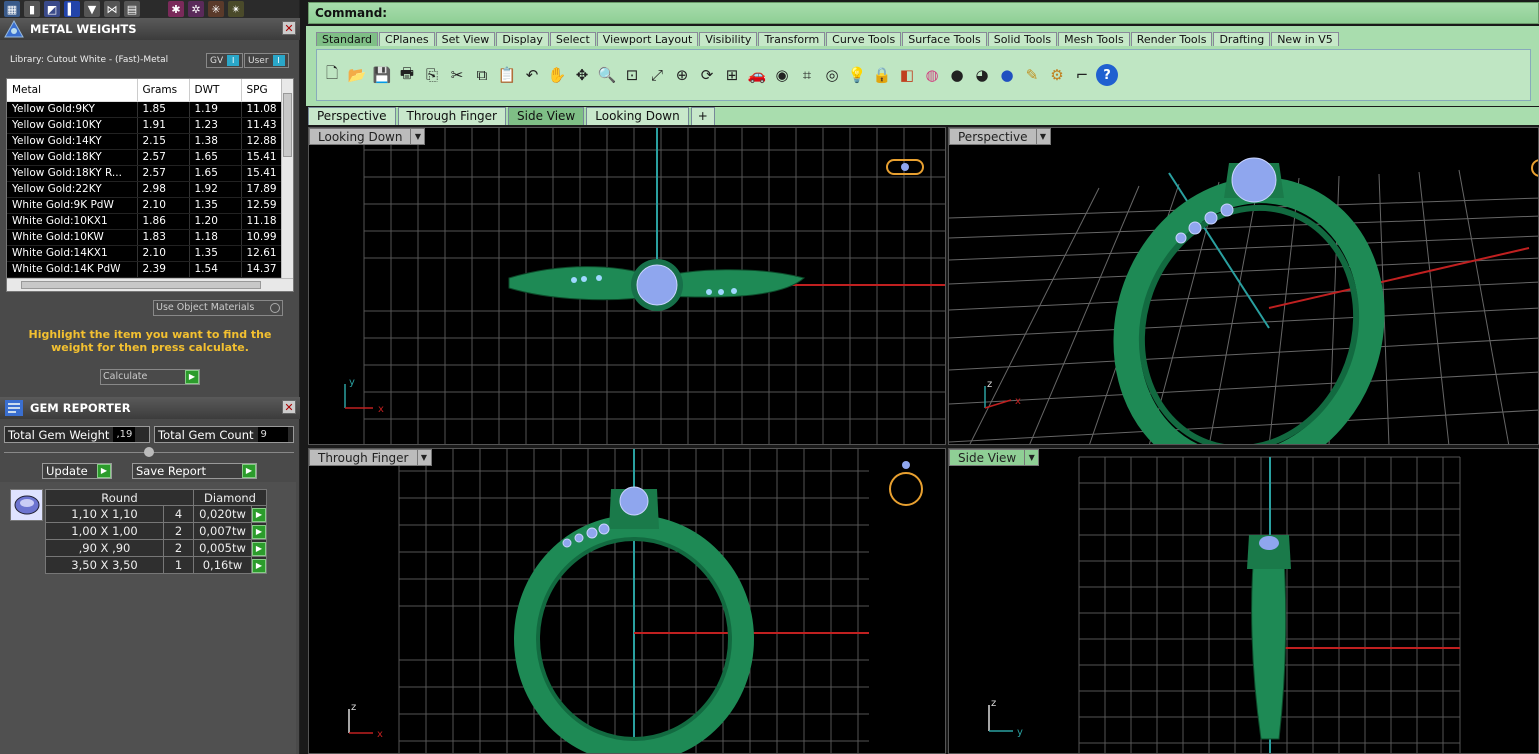 This screenshot has width=1539, height=754. I want to click on cut-icon: ✂, so click(457, 75).